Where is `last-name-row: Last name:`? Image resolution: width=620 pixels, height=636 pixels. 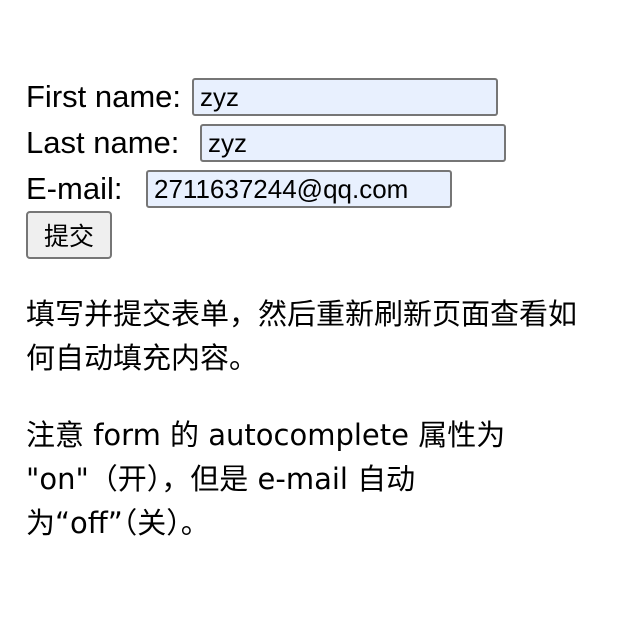
last-name-row: Last name: is located at coordinates (316, 143).